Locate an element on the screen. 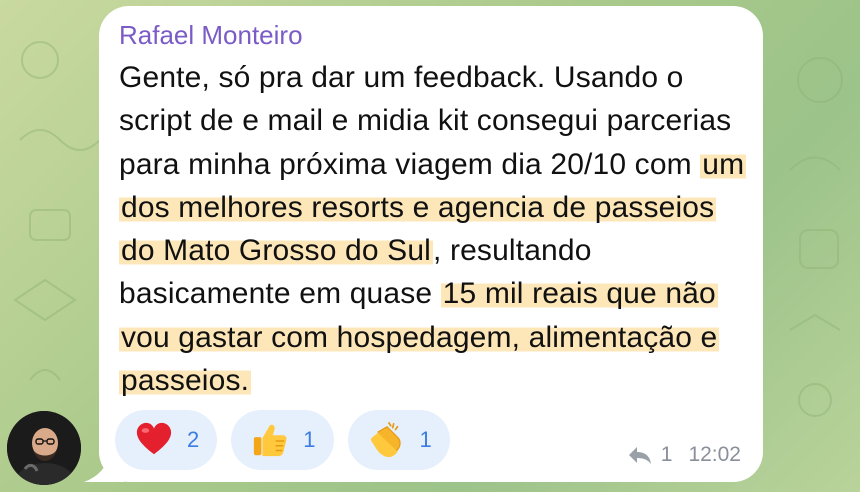 The height and width of the screenshot is (492, 860). reaction-count: 2 is located at coordinates (193, 439).